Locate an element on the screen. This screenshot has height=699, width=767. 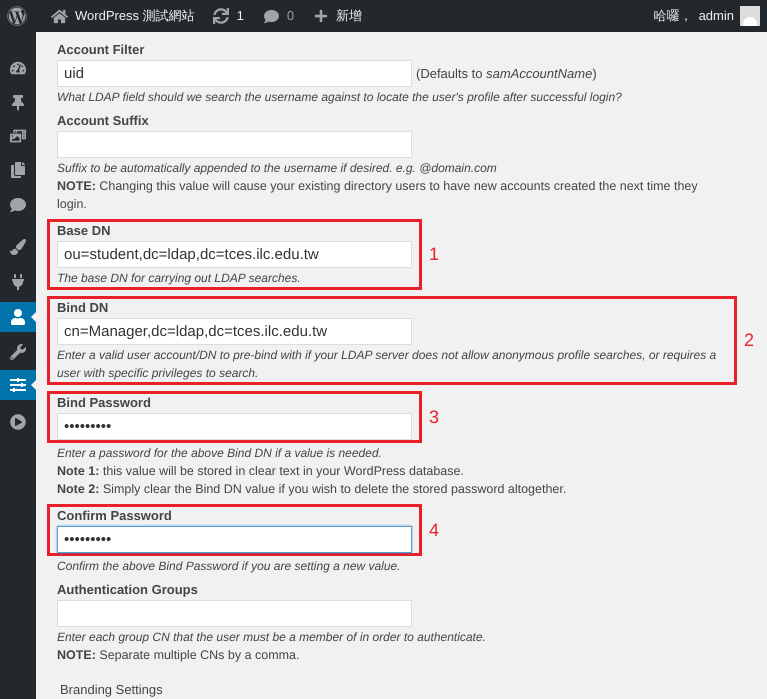
user-icon is located at coordinates (18, 317).